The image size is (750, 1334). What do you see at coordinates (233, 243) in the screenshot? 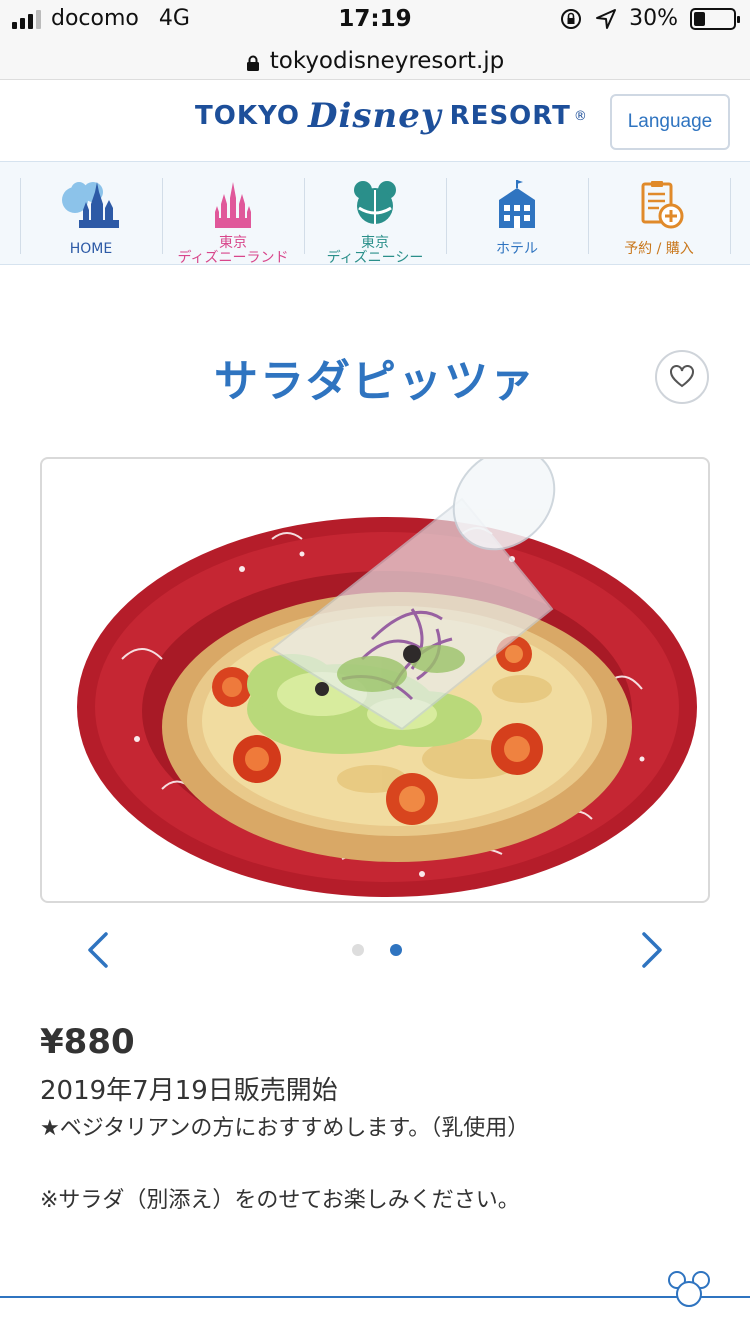
I see `nav-label-land-line1: 東京` at bounding box center [233, 243].